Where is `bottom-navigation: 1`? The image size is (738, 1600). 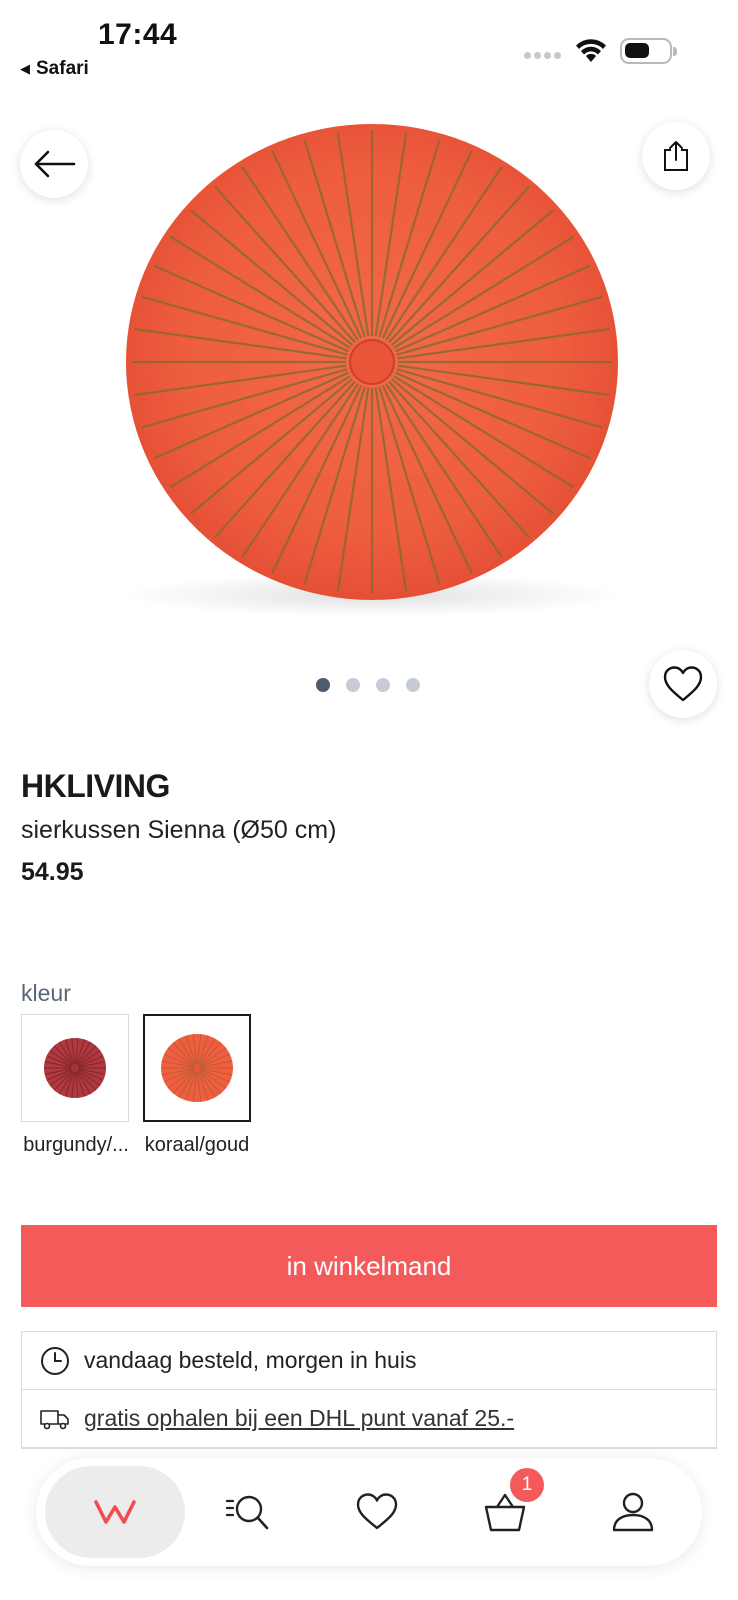
bottom-navigation: 1 is located at coordinates (369, 1512).